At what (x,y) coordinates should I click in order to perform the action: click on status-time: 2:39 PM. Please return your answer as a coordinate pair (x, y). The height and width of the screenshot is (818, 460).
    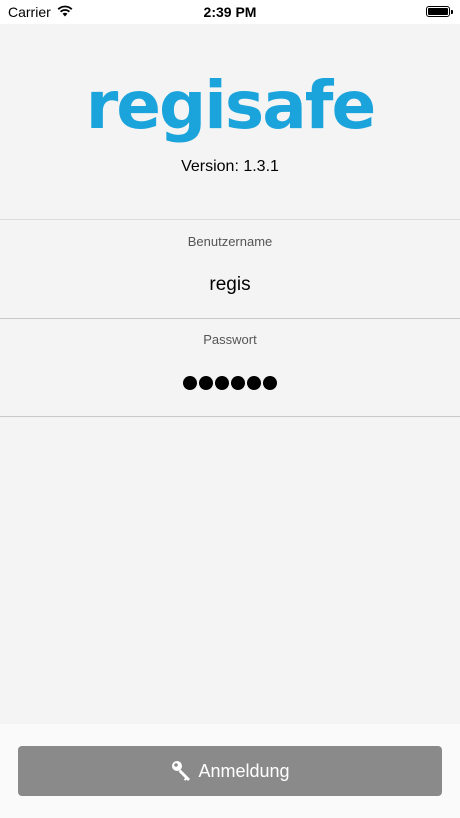
    Looking at the image, I should click on (230, 12).